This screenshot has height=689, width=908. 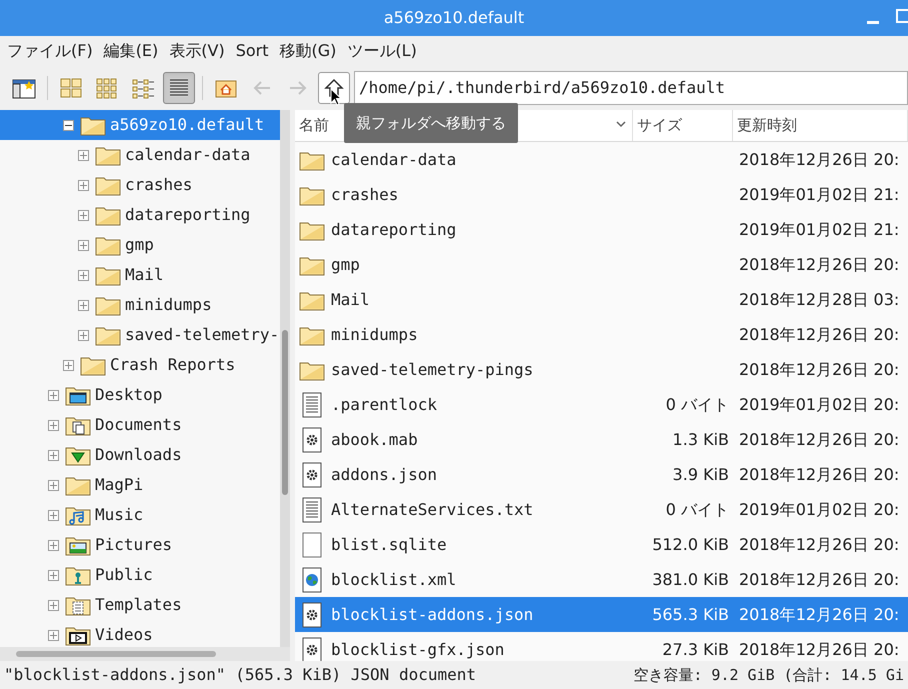 I want to click on file-row: blist.sqlite 512.0 KiB 2018年12月26日 20:, so click(x=601, y=544).